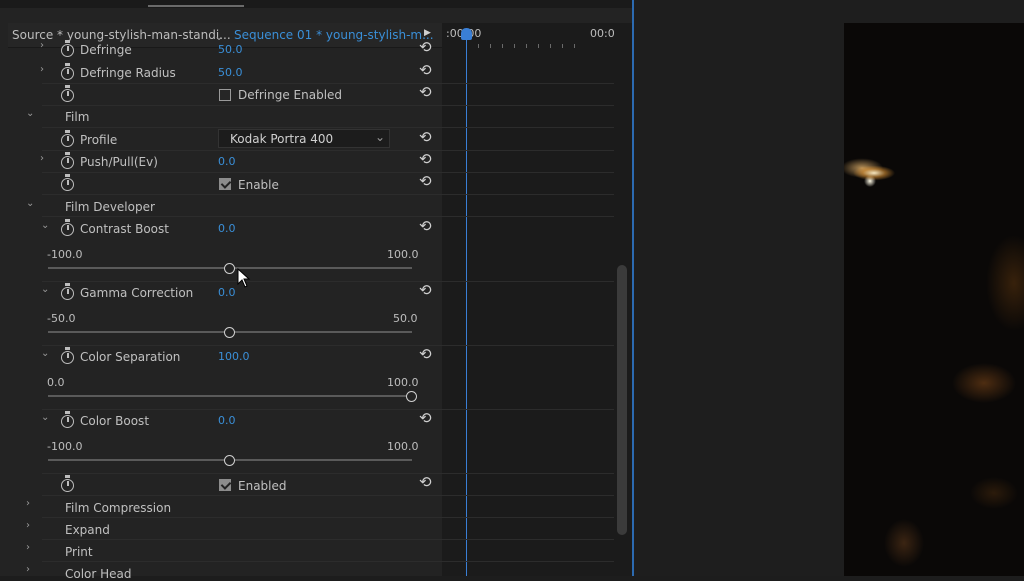 The image size is (1024, 581). Describe the element at coordinates (65, 254) in the screenshot. I see `contrast-boost-min: -100.0` at that location.